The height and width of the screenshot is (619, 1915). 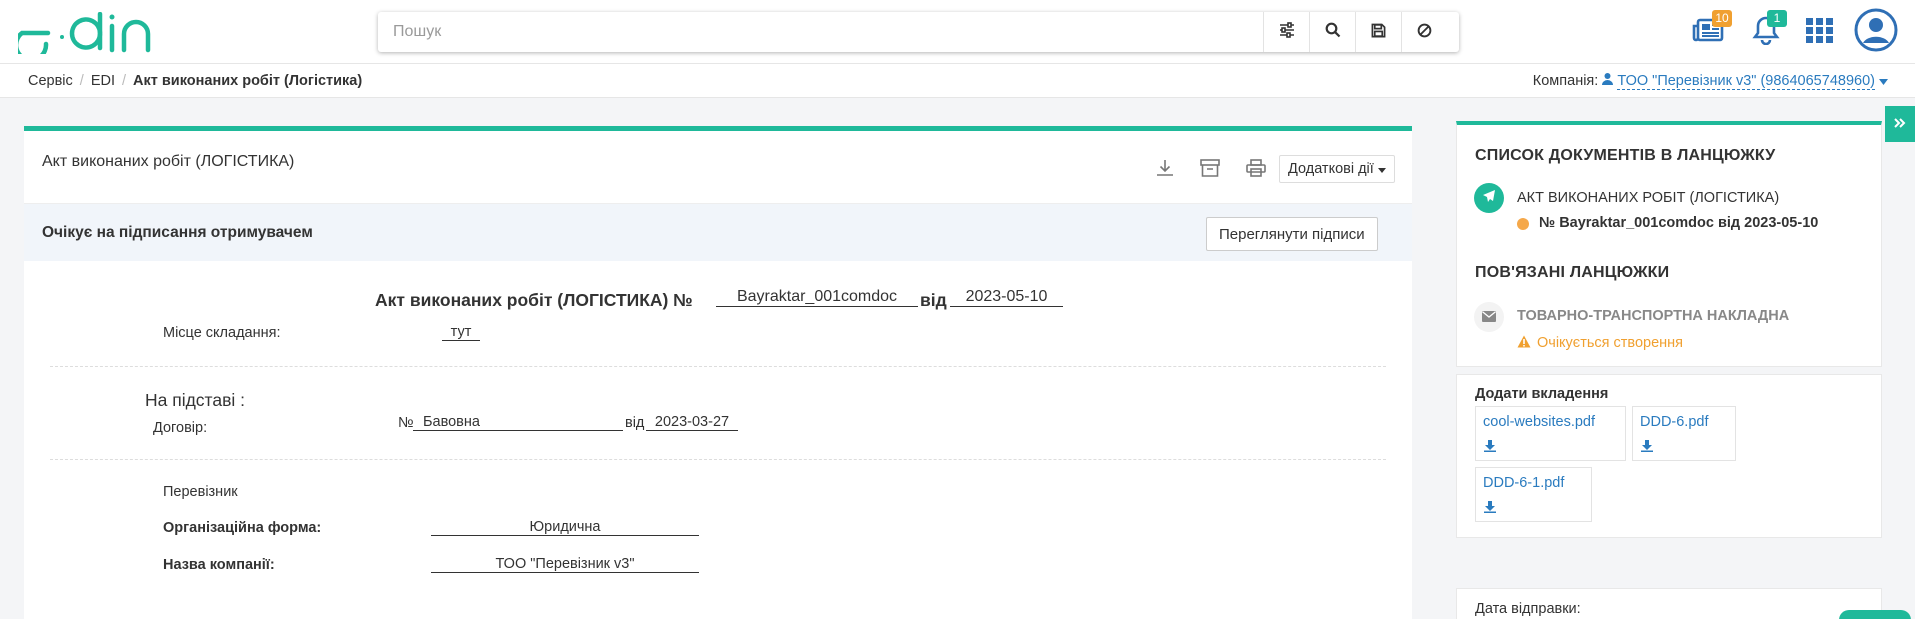 I want to click on company-dropdown: ТОО "Перевізник v3" (9864065748960), so click(x=1746, y=81).